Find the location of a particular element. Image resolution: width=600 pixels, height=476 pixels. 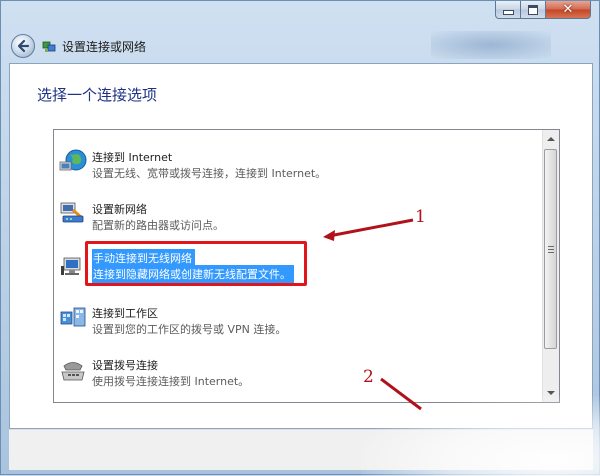

page-heading: 选择一个连接选项 is located at coordinates (97, 95).